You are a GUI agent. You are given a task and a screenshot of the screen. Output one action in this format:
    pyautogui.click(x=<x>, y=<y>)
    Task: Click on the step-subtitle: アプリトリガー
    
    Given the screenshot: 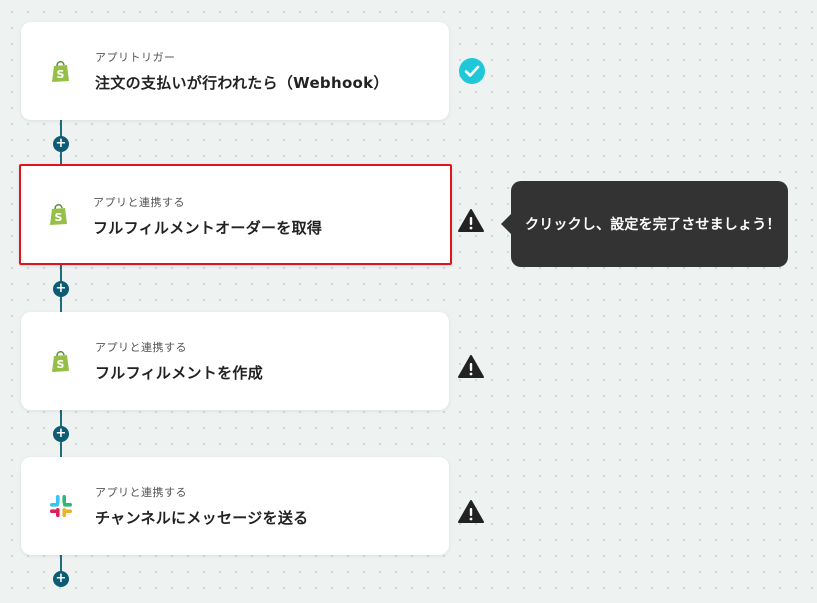 What is the action you would take?
    pyautogui.click(x=135, y=57)
    